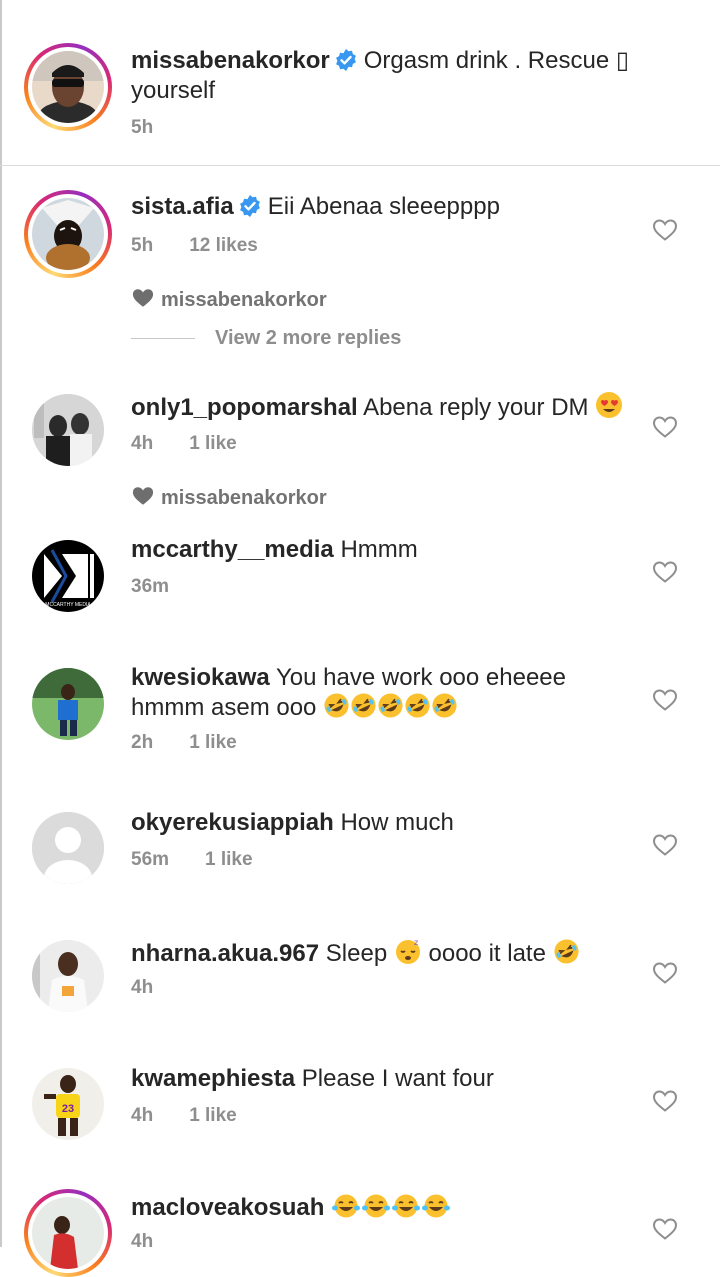 Image resolution: width=720 pixels, height=1277 pixels. I want to click on avatar-logo-text: MCCARTHY MEDIA, so click(68, 605).